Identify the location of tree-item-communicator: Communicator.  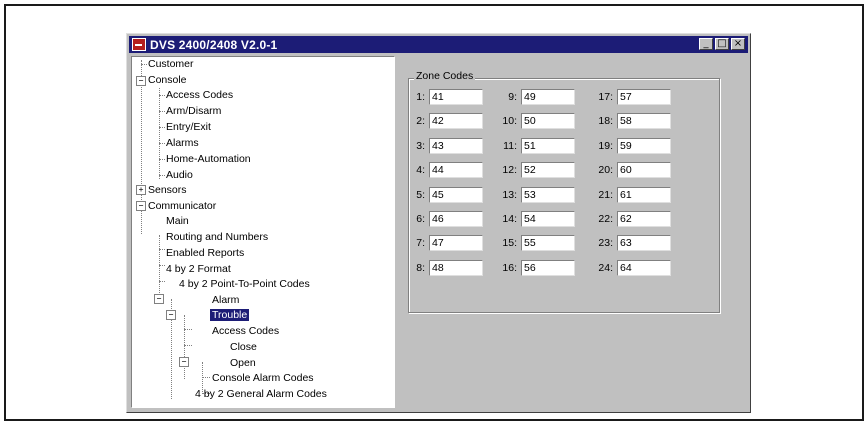
(182, 206).